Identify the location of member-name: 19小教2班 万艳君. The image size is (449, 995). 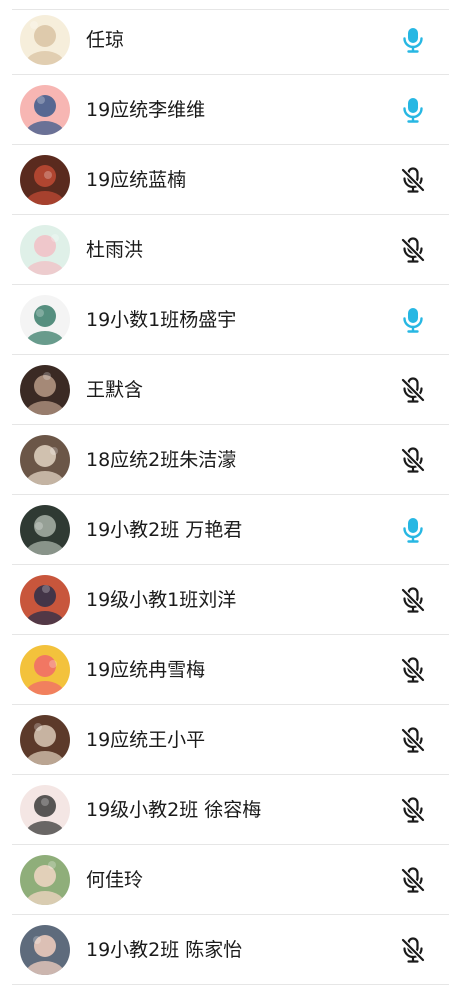
(164, 530).